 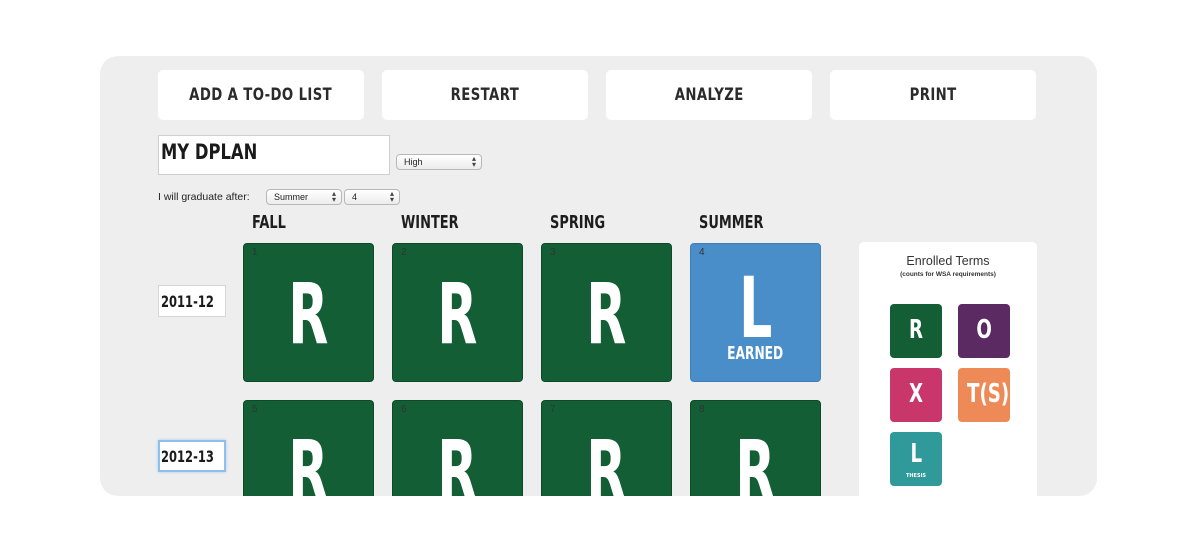 I want to click on legend-chip-x: X, so click(x=916, y=395).